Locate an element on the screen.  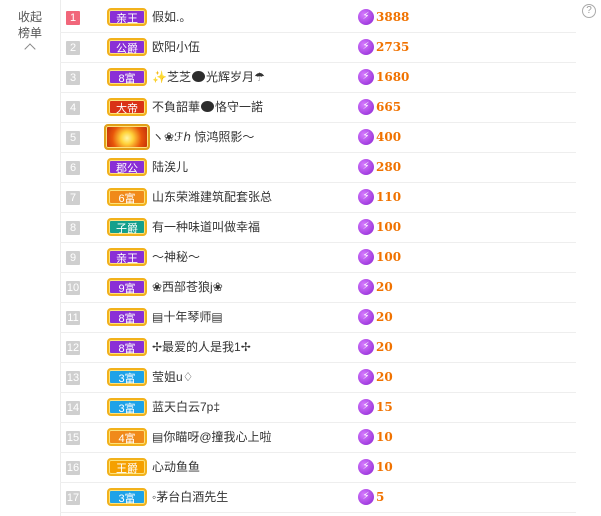
ranking-row: 7 6富 山东荣潍建筑配套张总 ⚡ 110 is located at coordinates (318, 198).